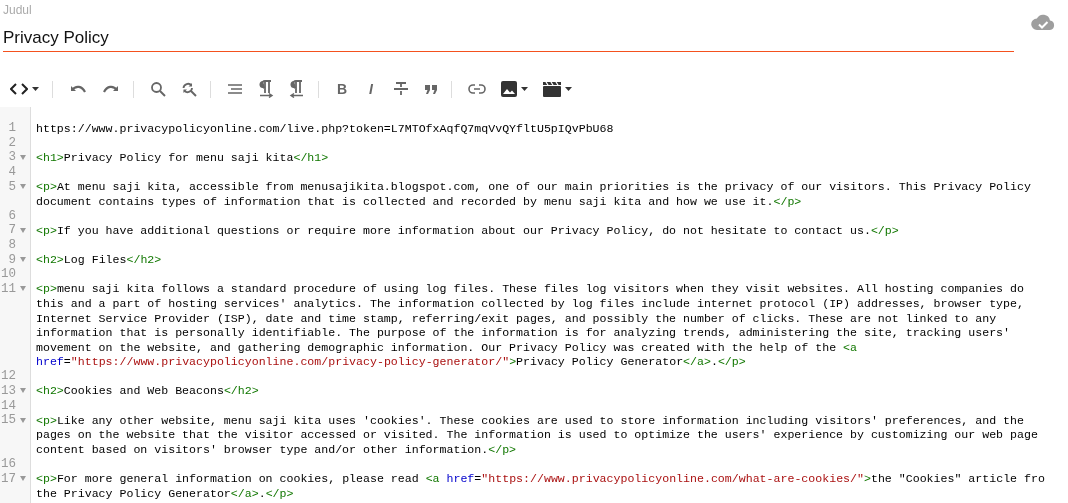 The image size is (1068, 503). Describe the element at coordinates (189, 89) in the screenshot. I see `search-refresh-icon` at that location.